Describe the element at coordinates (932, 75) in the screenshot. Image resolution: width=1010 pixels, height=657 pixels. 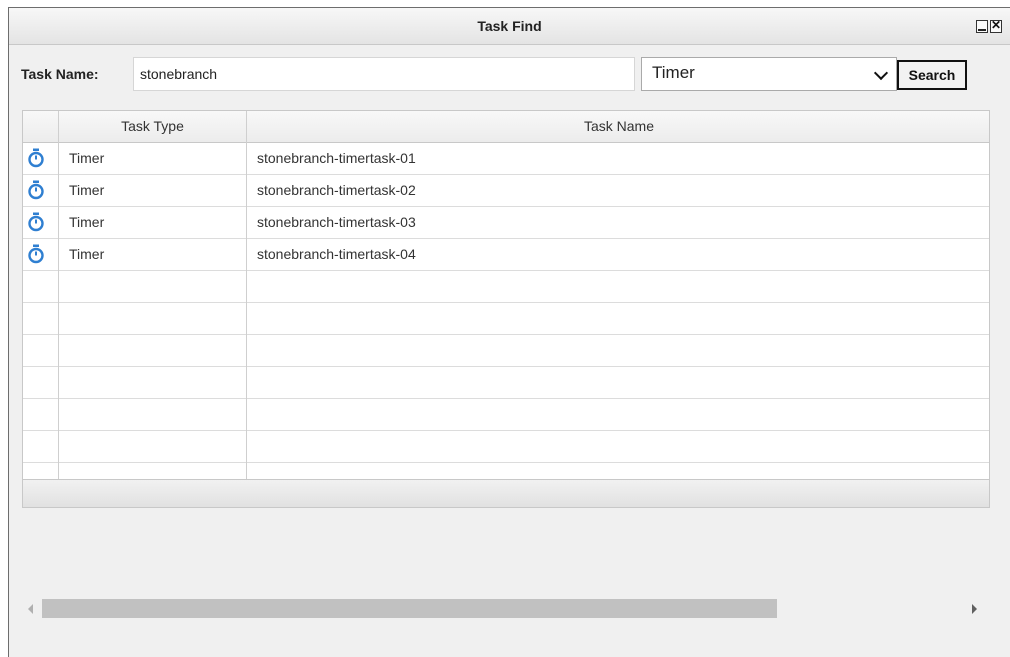
I see `search-button: Search` at that location.